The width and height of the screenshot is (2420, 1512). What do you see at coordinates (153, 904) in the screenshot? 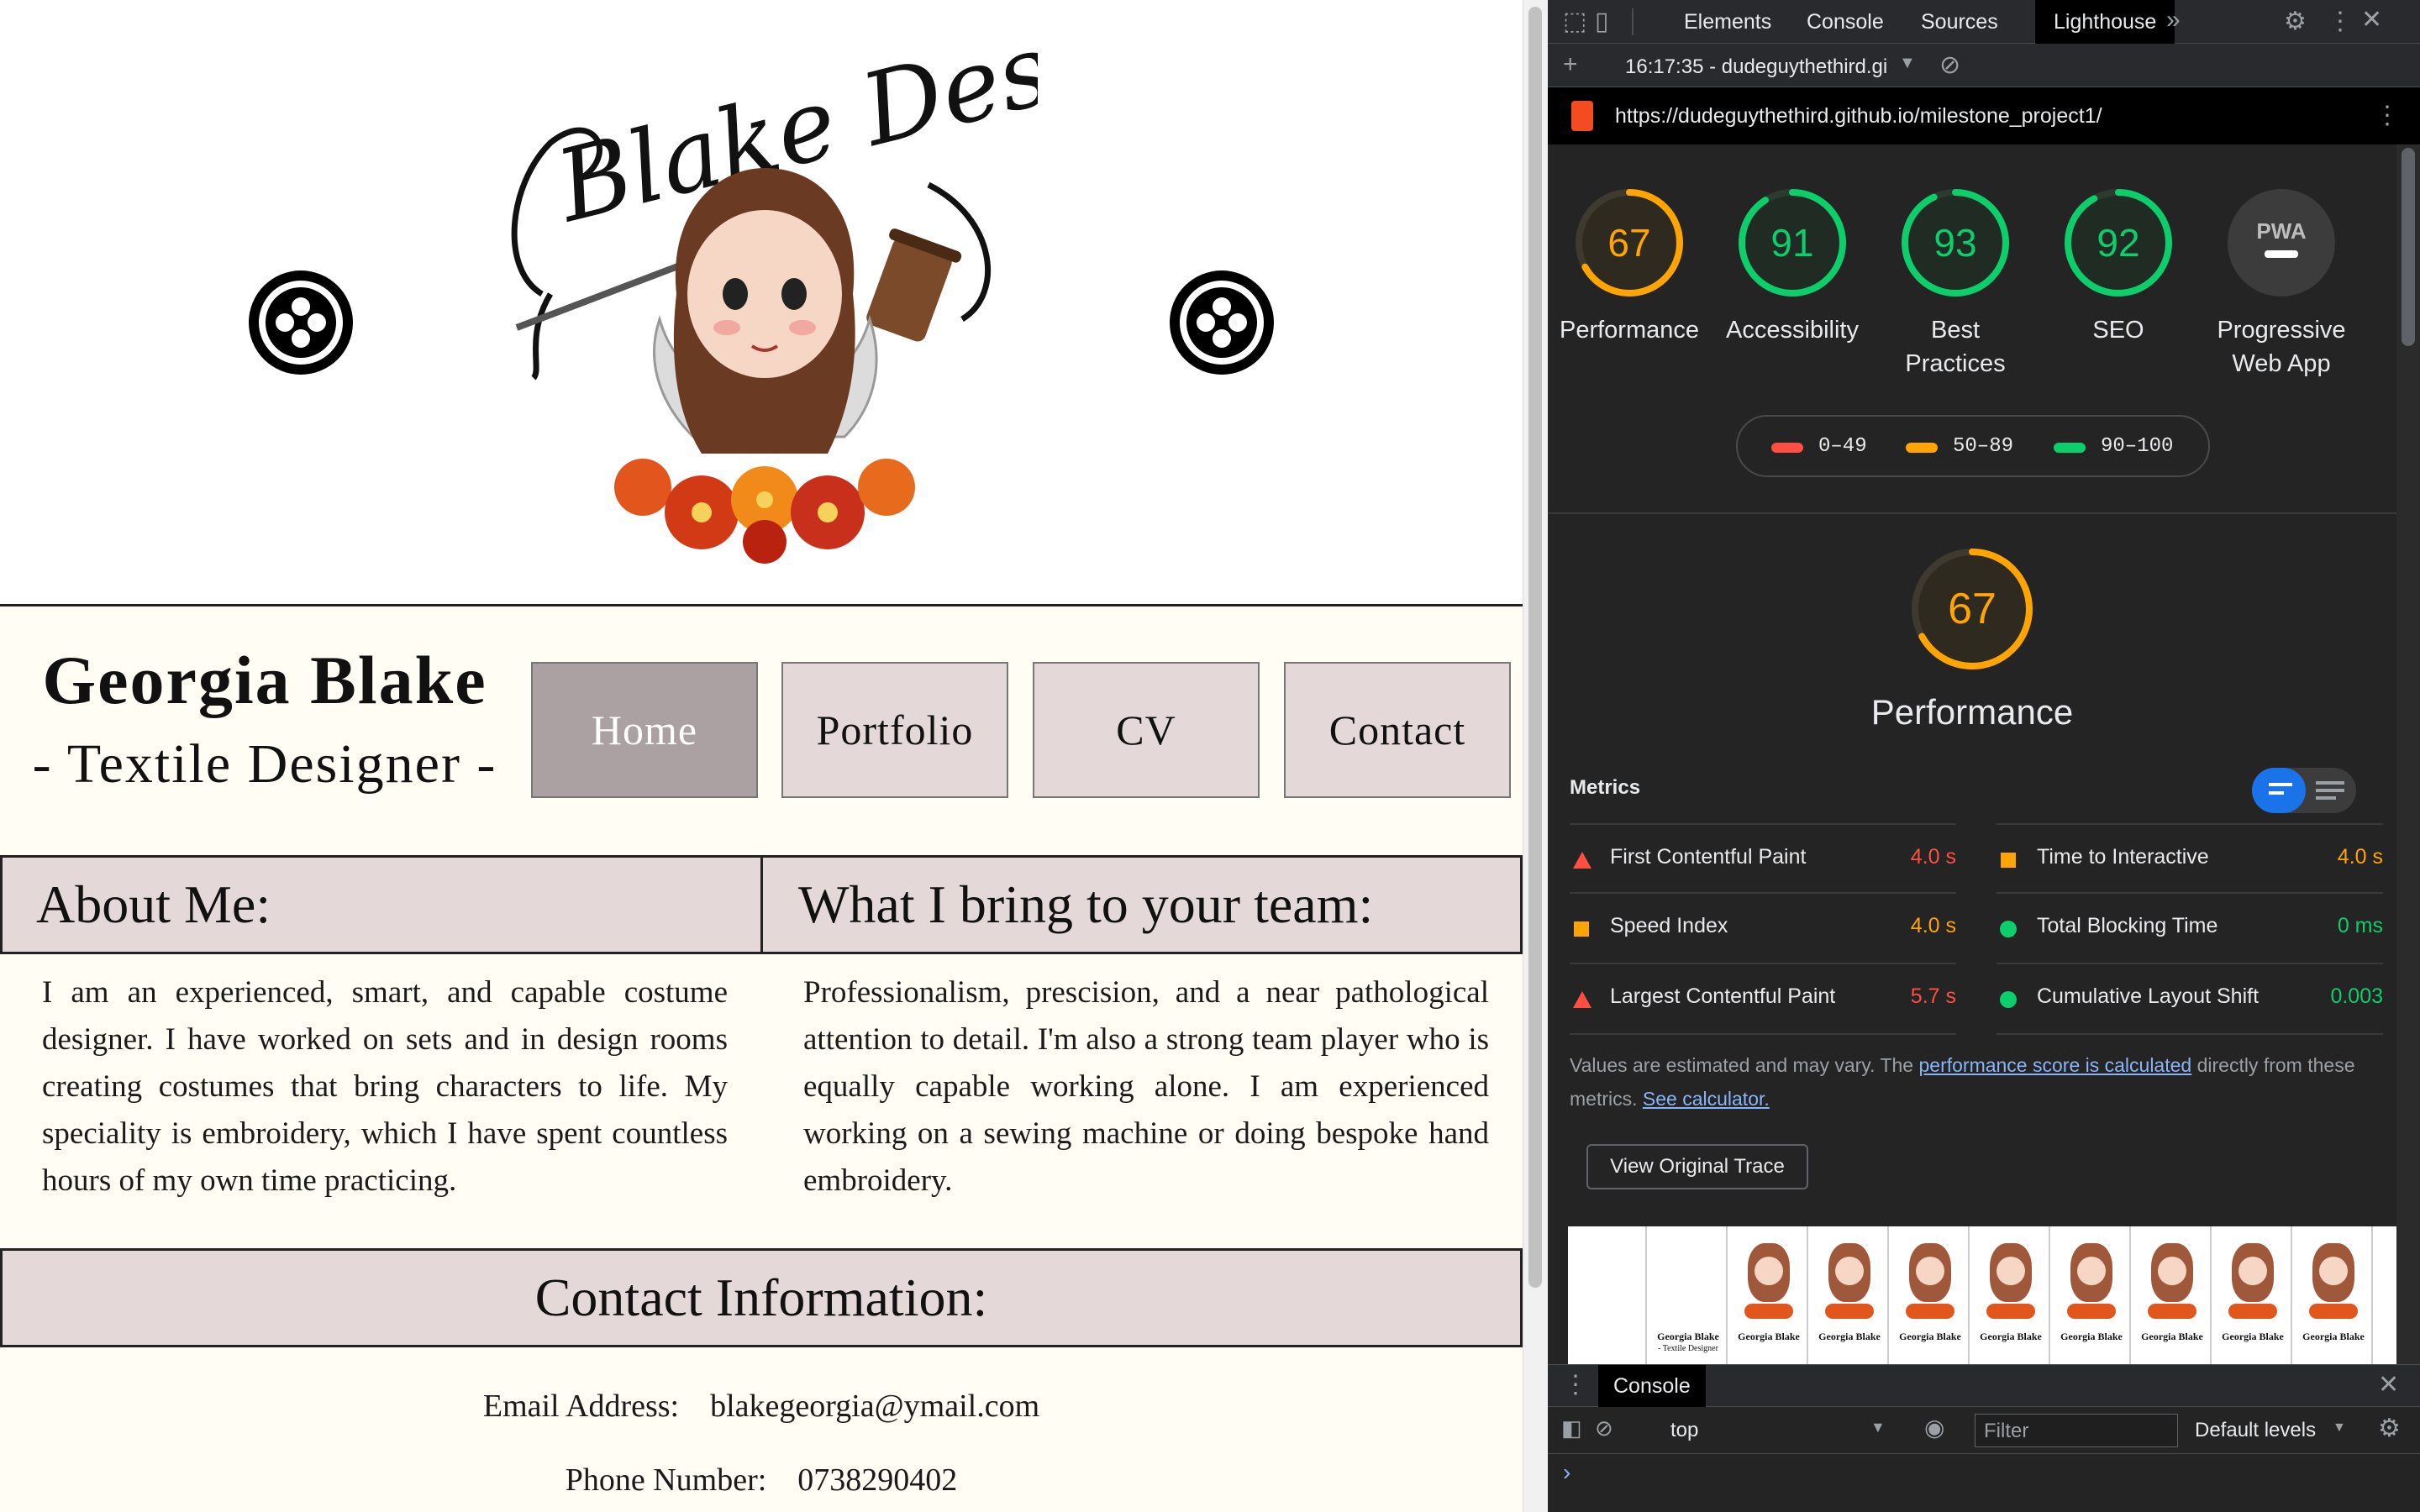
I see `about-heading-text: About Me:` at bounding box center [153, 904].